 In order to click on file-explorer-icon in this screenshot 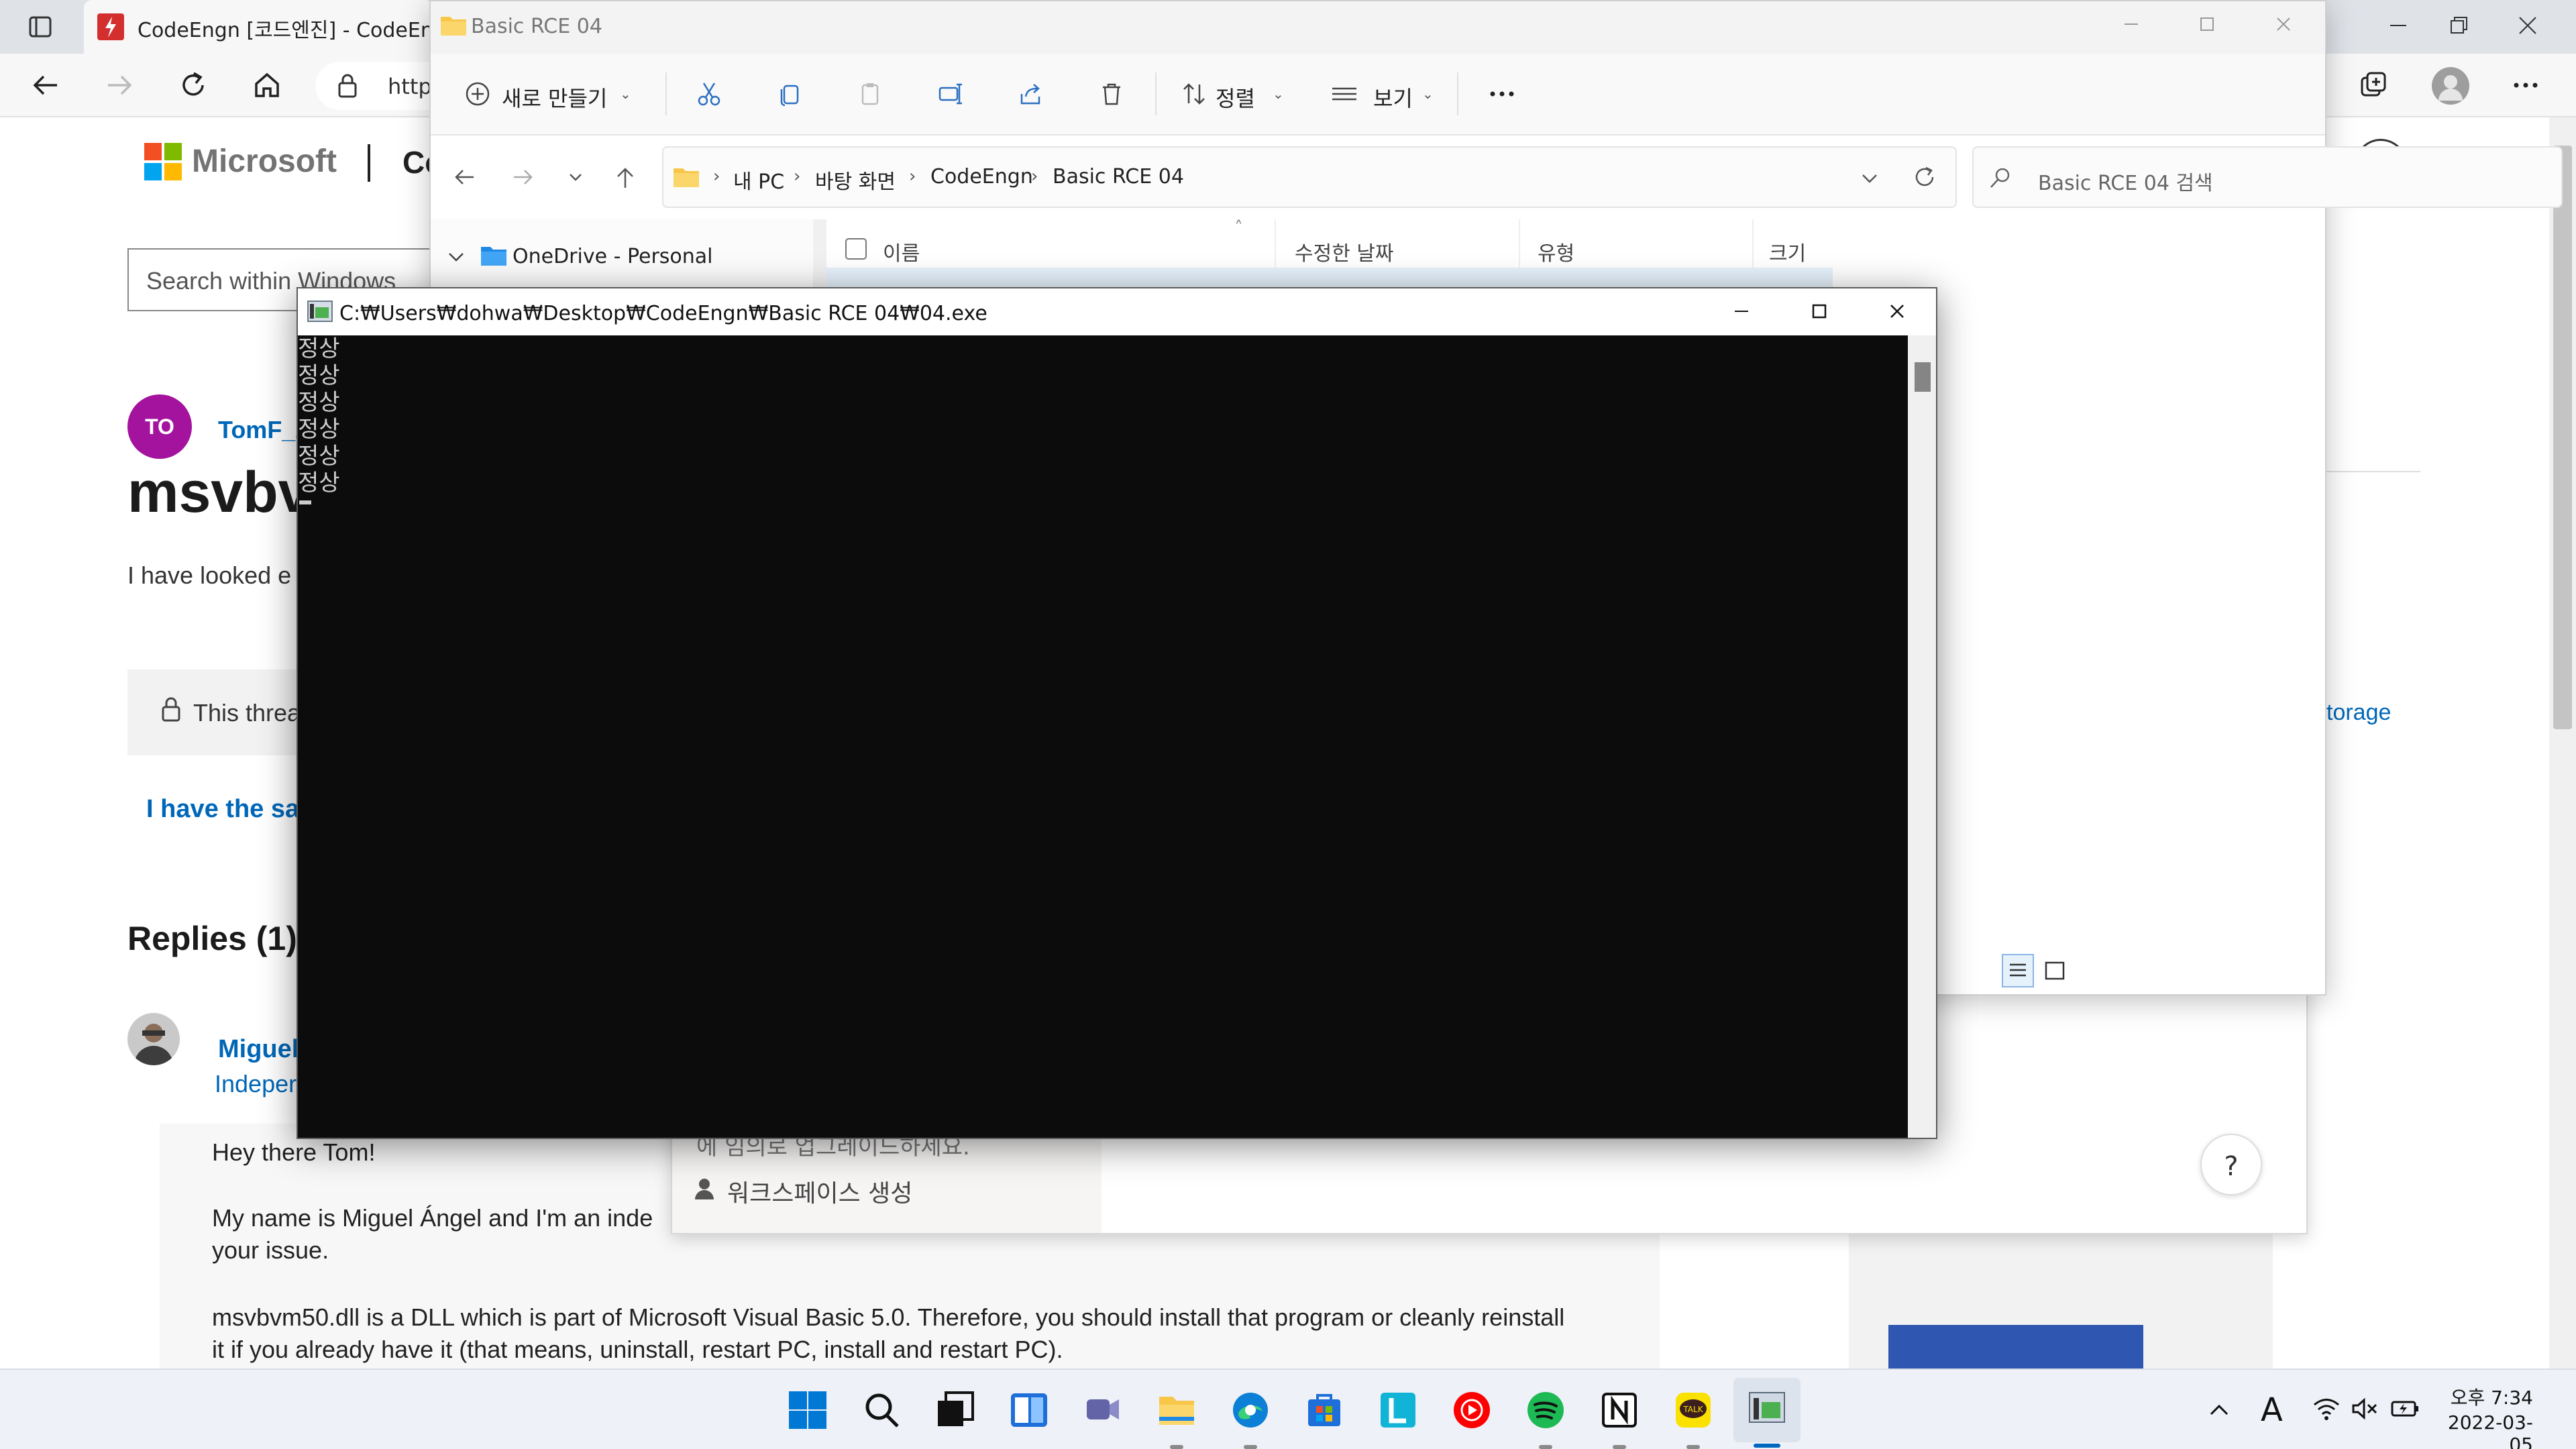, I will do `click(1176, 1410)`.